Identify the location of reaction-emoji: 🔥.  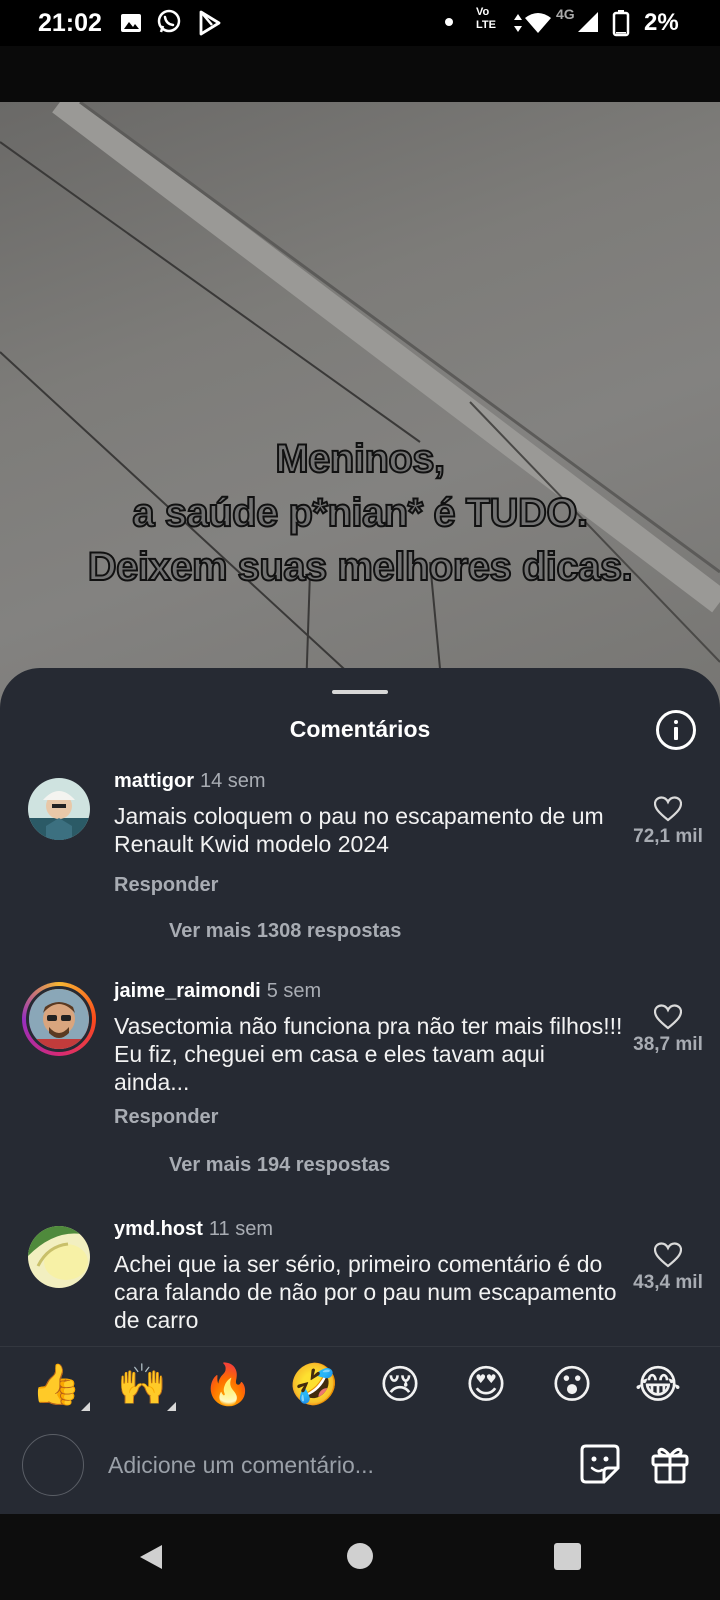
(228, 1385).